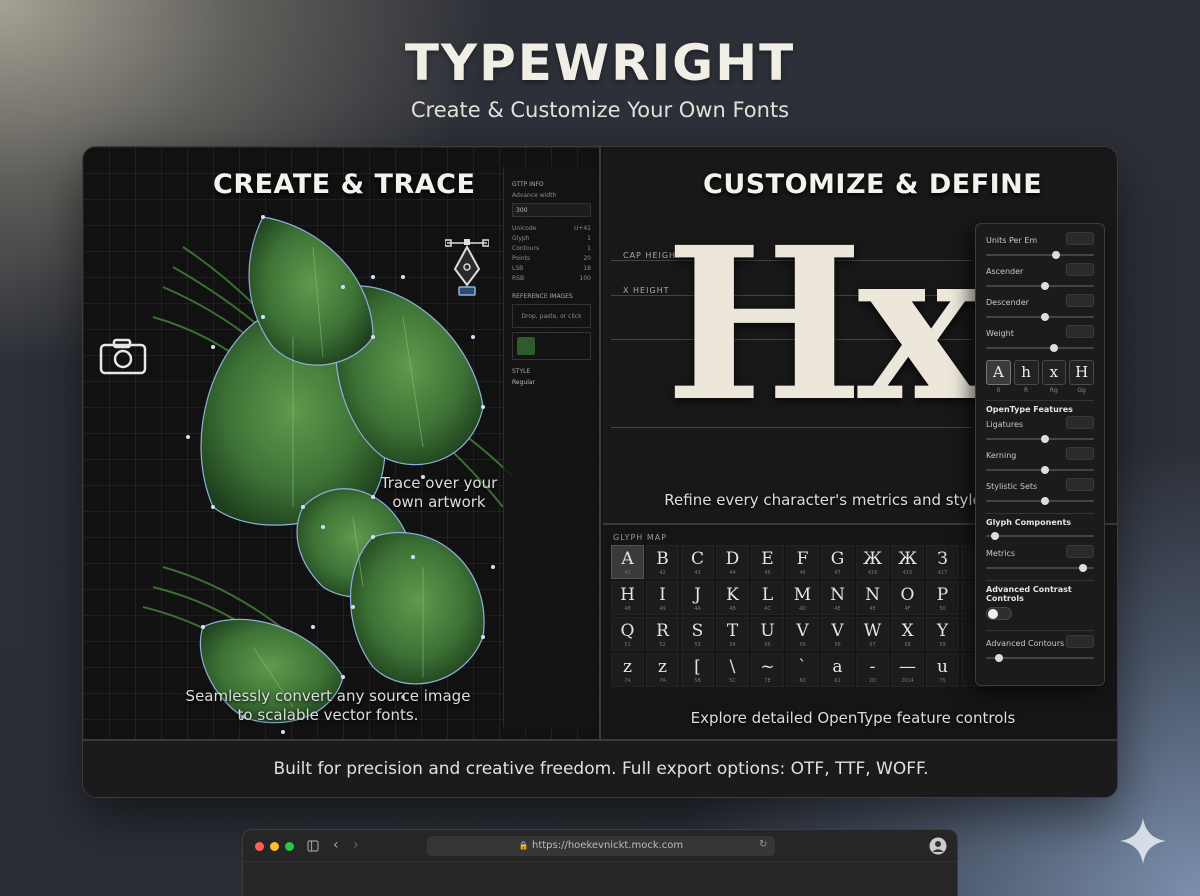  Describe the element at coordinates (1080, 641) in the screenshot. I see `advanced-contours-value-box` at that location.